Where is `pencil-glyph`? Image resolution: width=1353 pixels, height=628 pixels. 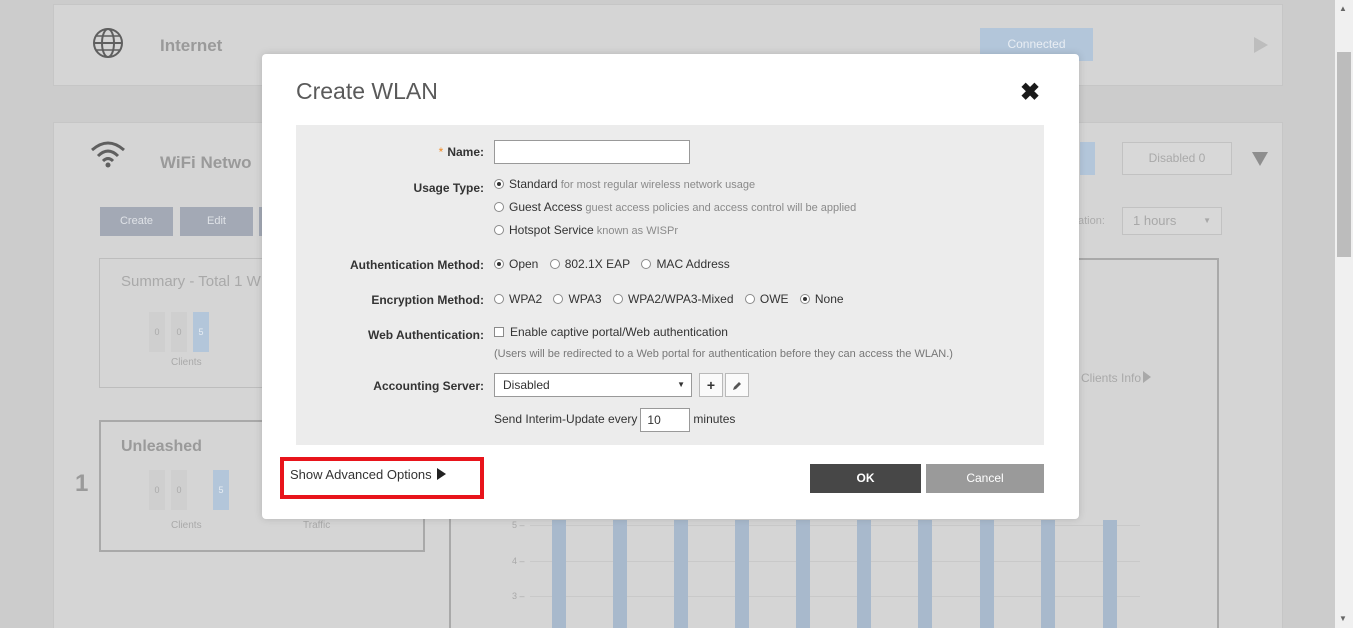
pencil-glyph is located at coordinates (737, 386).